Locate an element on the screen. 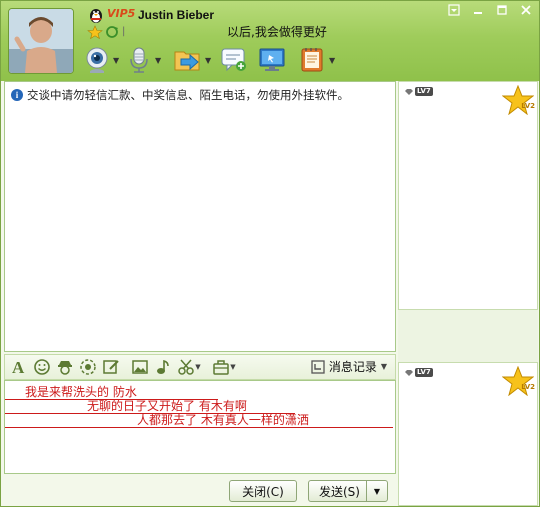 The image size is (540, 507). emoji-icon is located at coordinates (41, 367).